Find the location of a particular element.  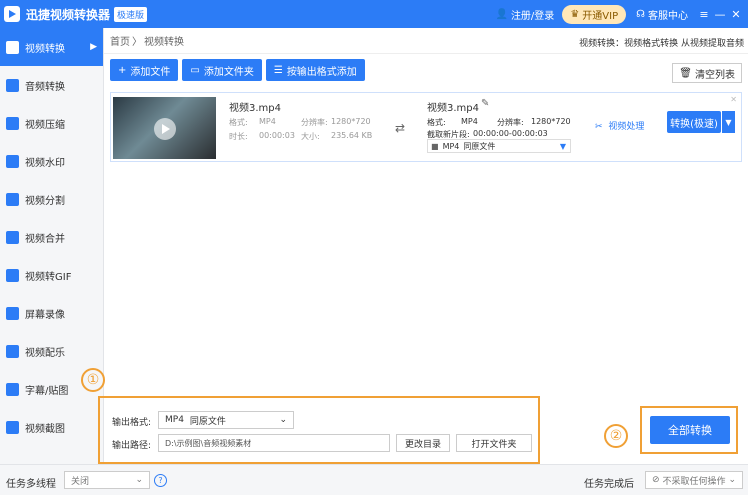

output-resolution: 1280*720 is located at coordinates (551, 121).